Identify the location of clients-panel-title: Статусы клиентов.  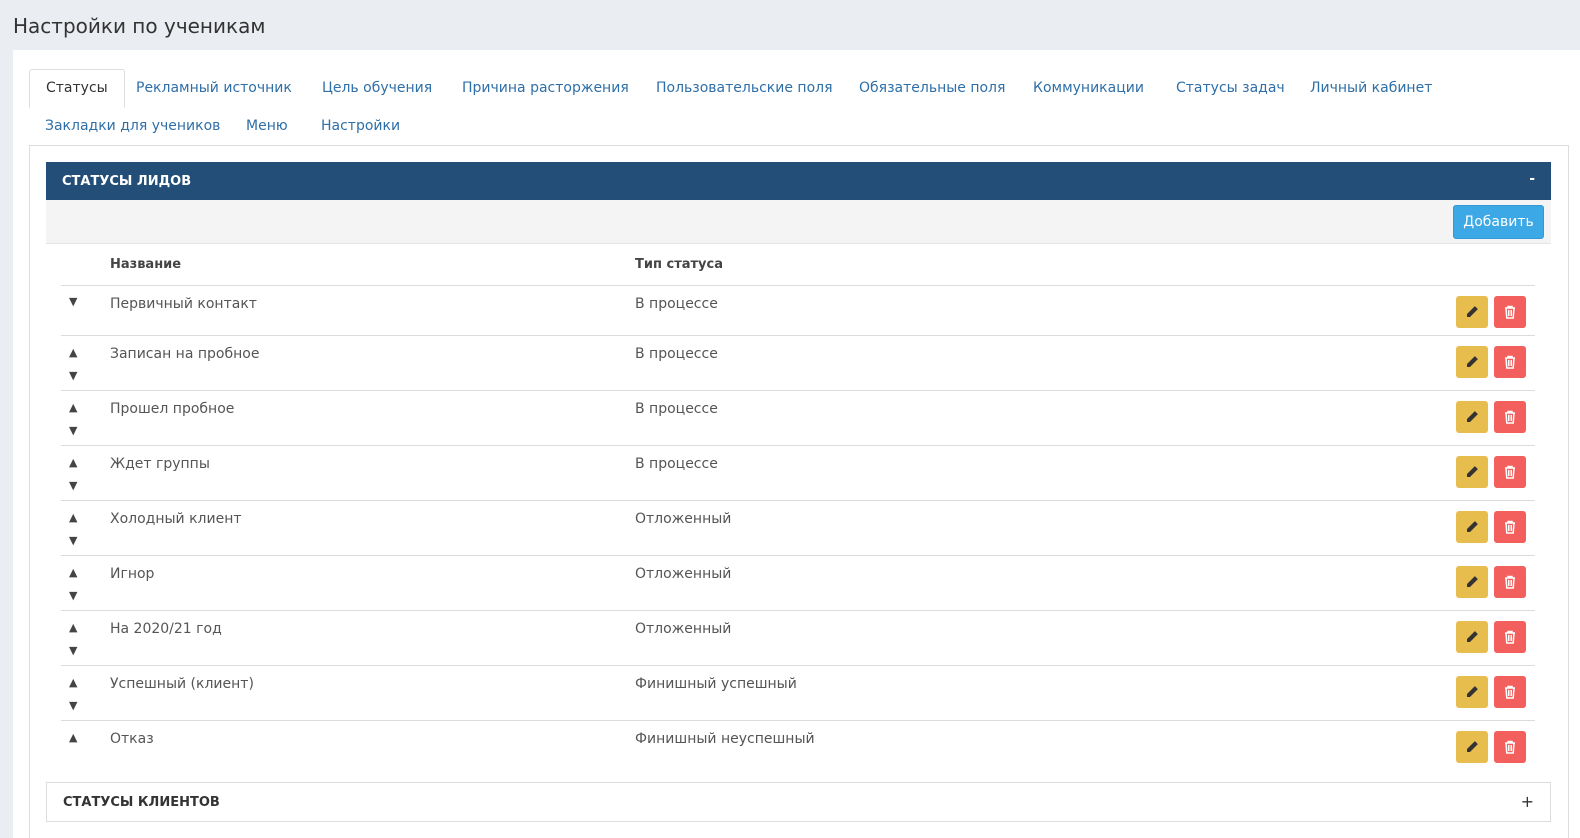
(141, 802).